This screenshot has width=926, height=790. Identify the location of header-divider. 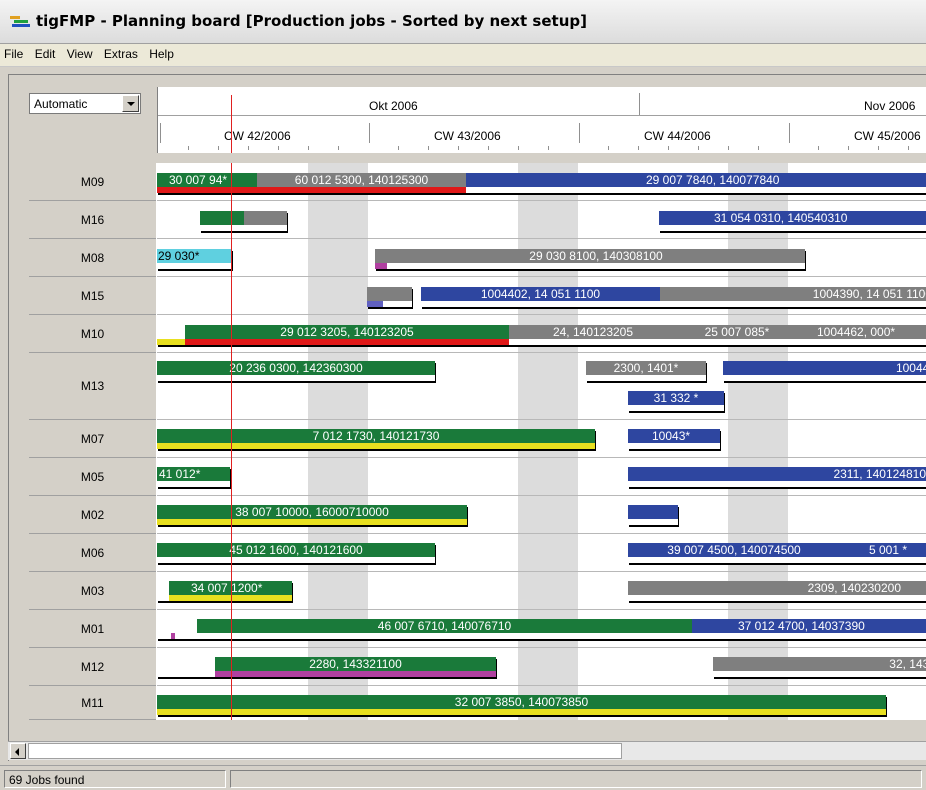
(542, 115).